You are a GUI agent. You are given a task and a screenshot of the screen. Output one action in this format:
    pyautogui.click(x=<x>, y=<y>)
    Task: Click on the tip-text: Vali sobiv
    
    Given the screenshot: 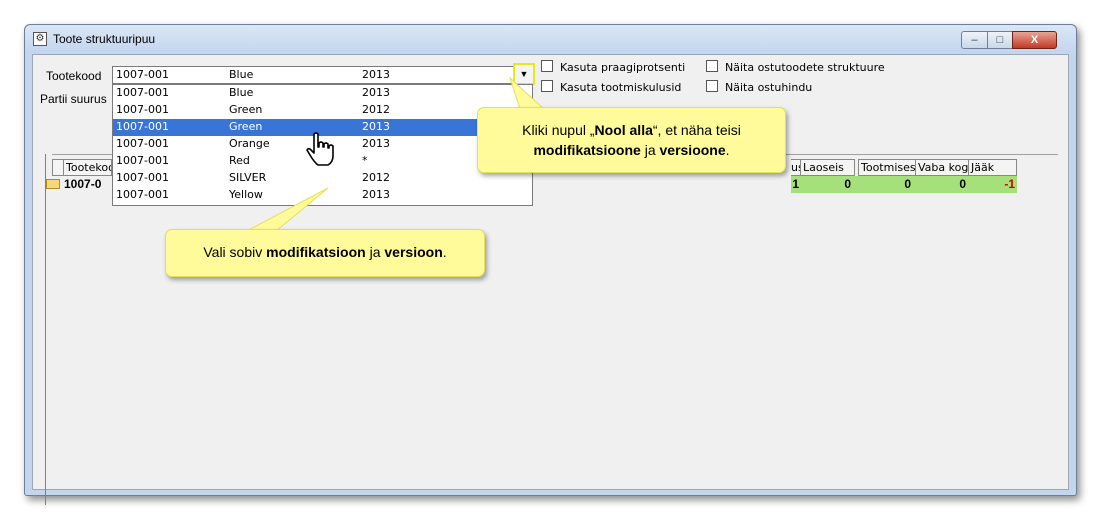 What is the action you would take?
    pyautogui.click(x=235, y=252)
    